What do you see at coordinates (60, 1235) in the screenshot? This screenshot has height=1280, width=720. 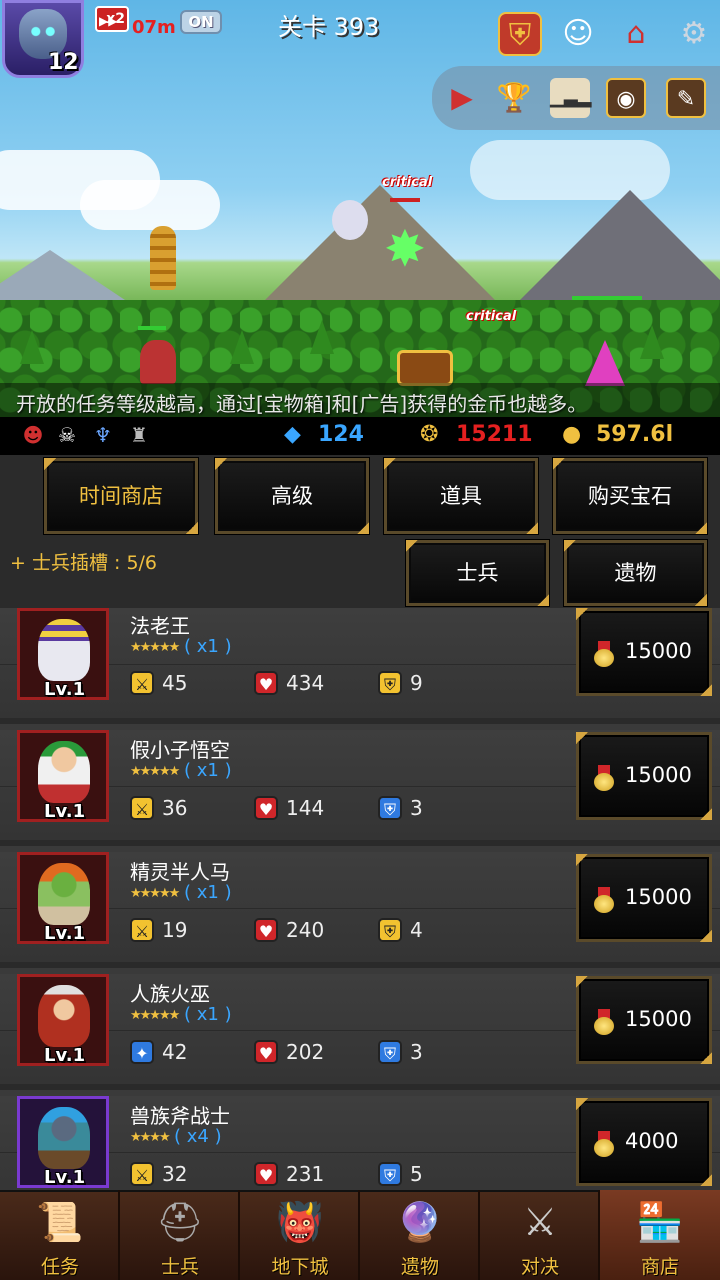 I see `nav-quests: 📜 任务` at bounding box center [60, 1235].